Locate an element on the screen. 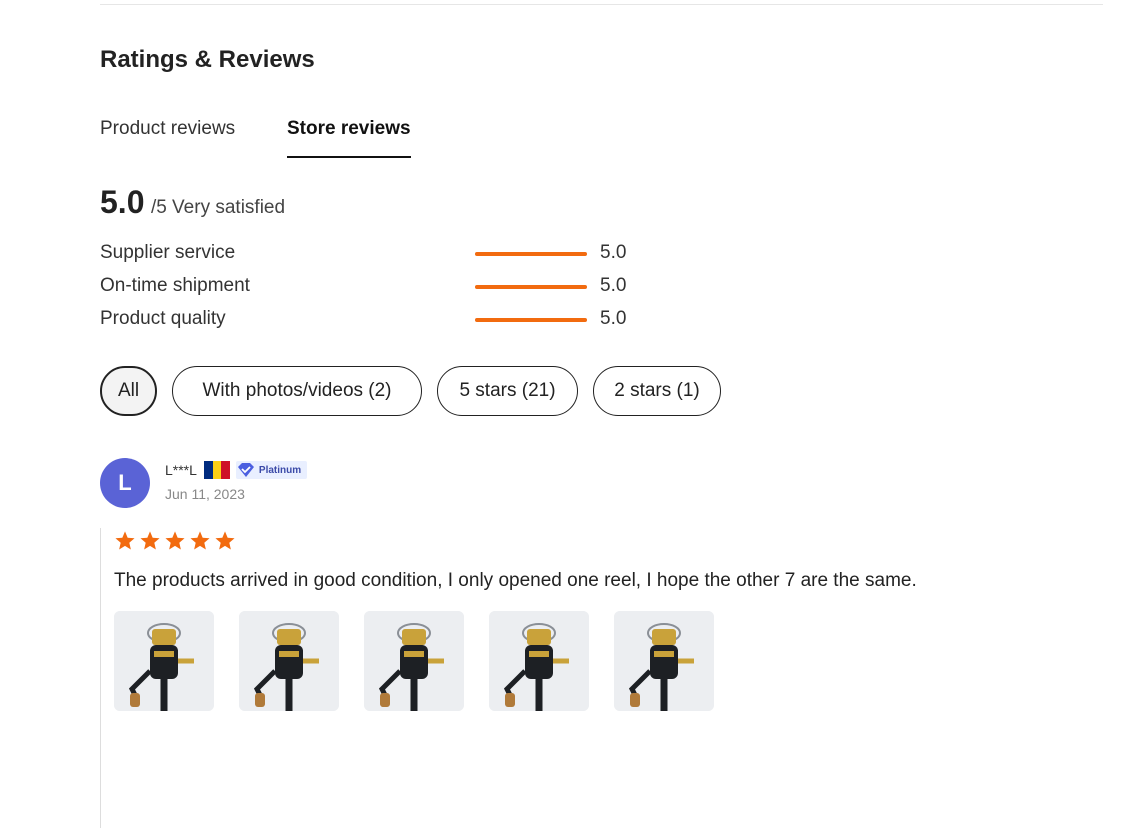 The width and height of the screenshot is (1136, 828). tab-store-reviews: Store reviews is located at coordinates (349, 138).